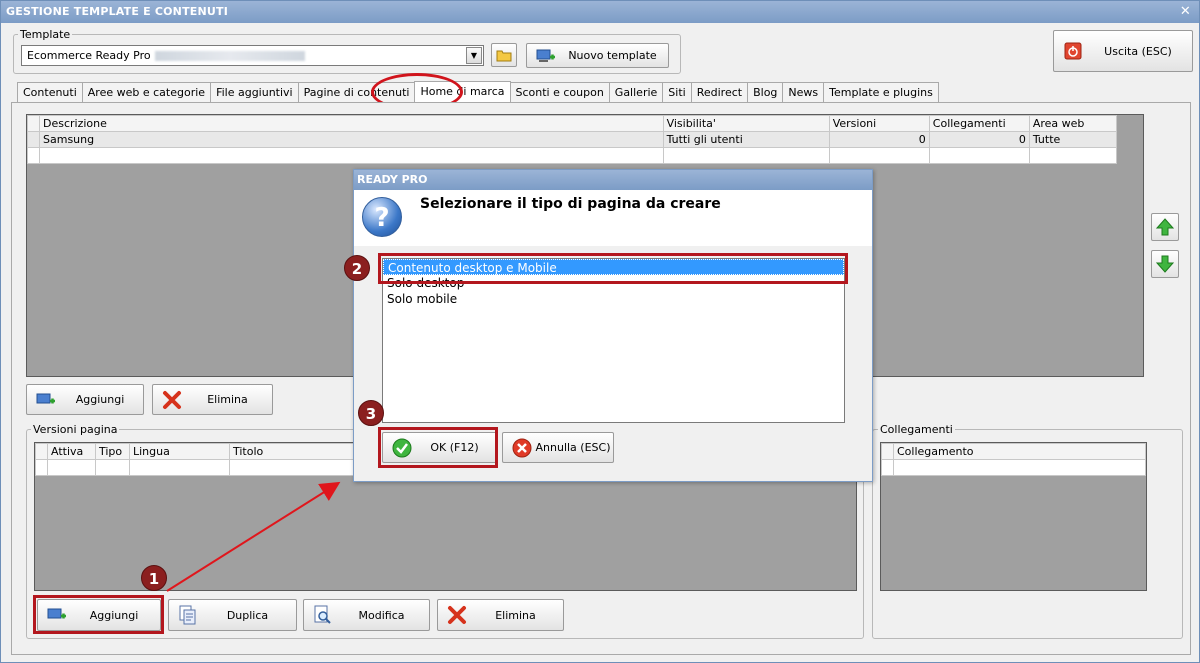 The height and width of the screenshot is (663, 1200). I want to click on callout-badge-1: 1, so click(154, 578).